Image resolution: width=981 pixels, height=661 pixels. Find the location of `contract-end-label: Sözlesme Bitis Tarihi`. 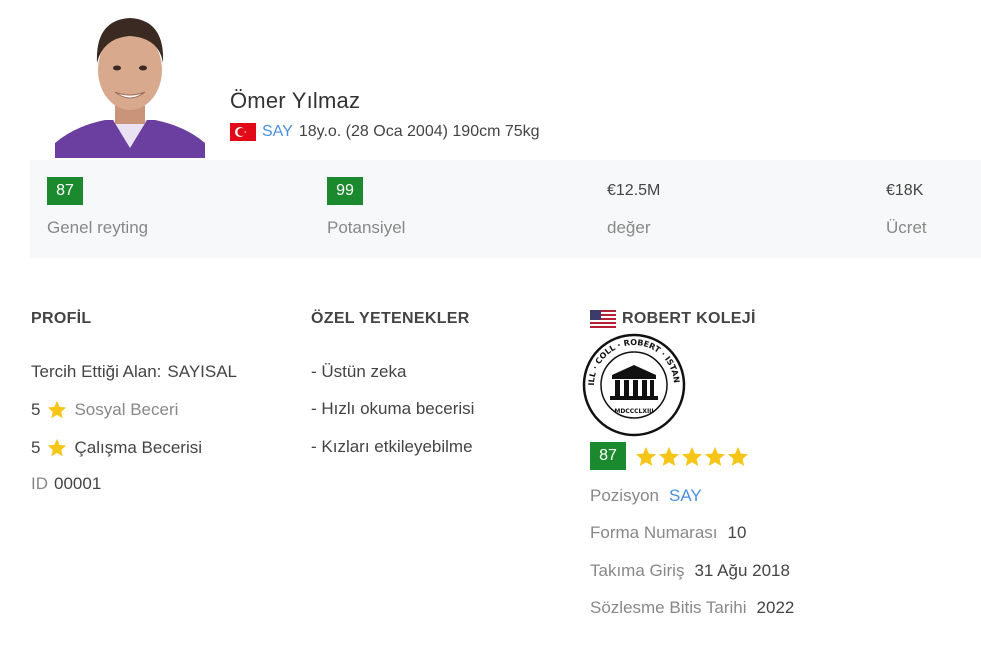

contract-end-label: Sözlesme Bitis Tarihi is located at coordinates (668, 607).